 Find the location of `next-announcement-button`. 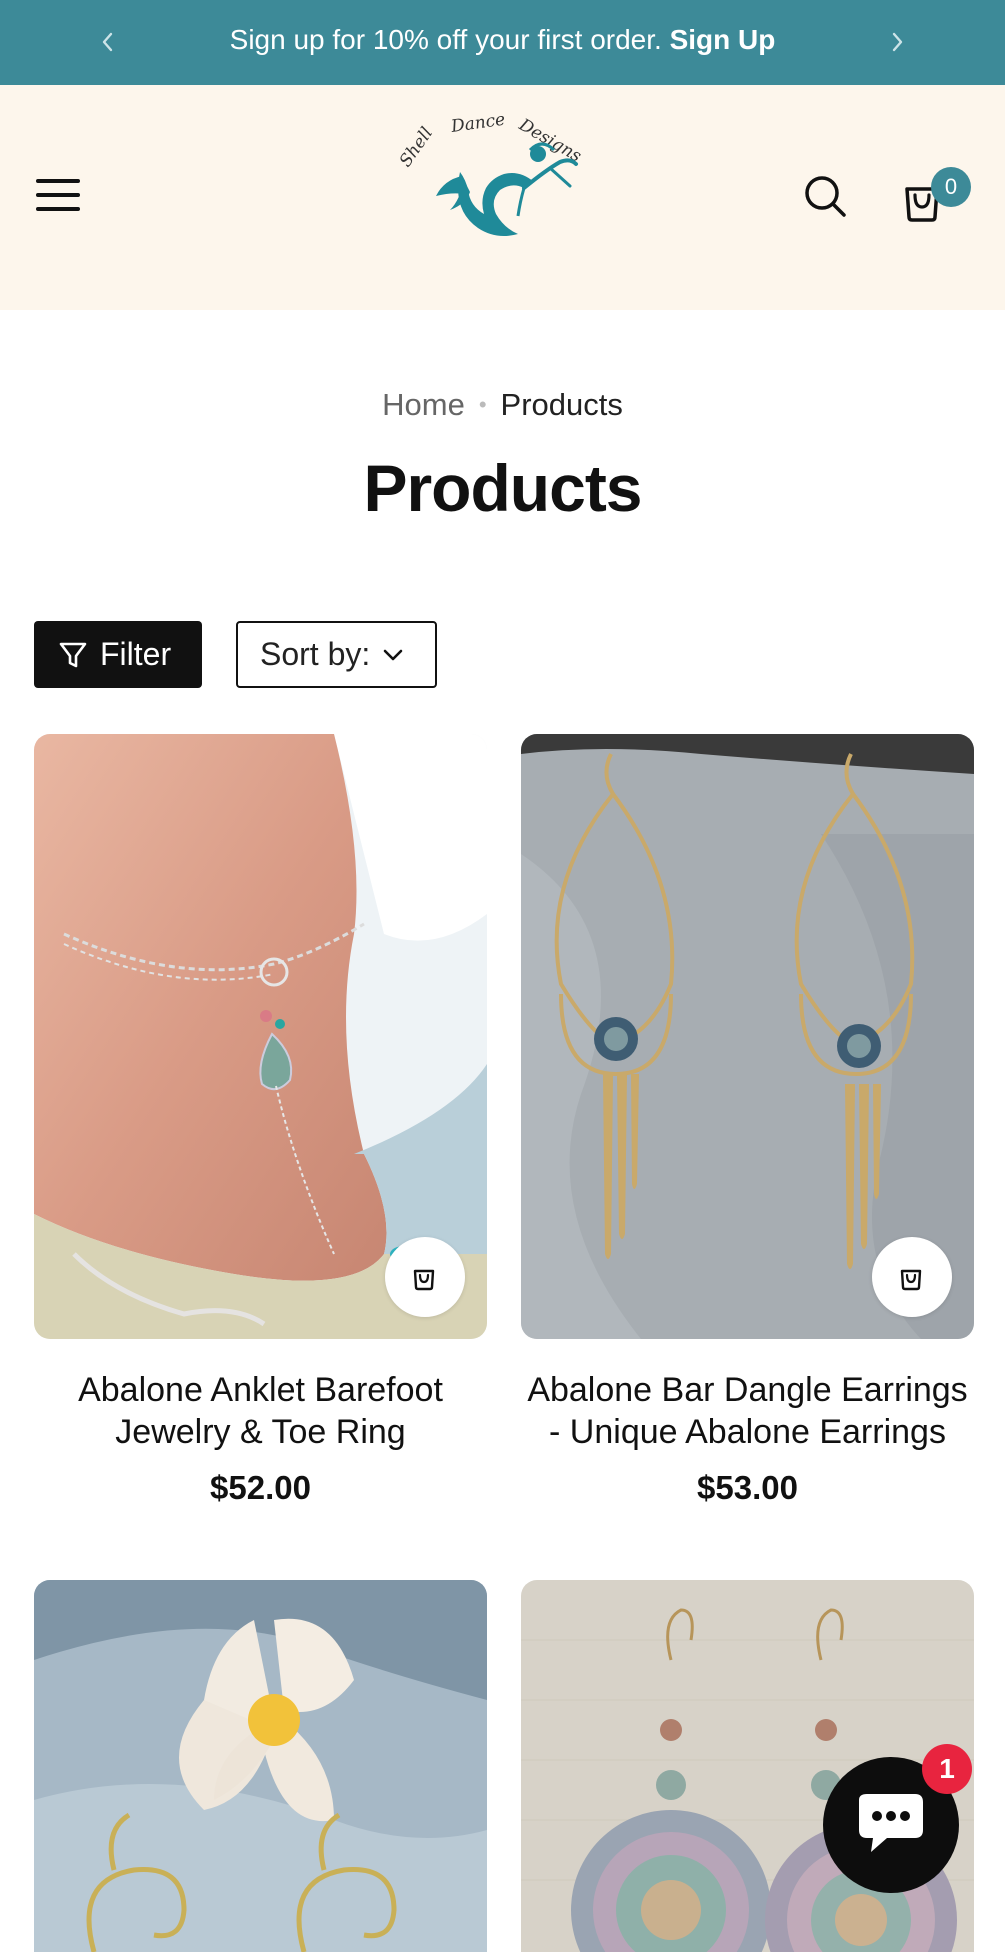

next-announcement-button is located at coordinates (897, 42).